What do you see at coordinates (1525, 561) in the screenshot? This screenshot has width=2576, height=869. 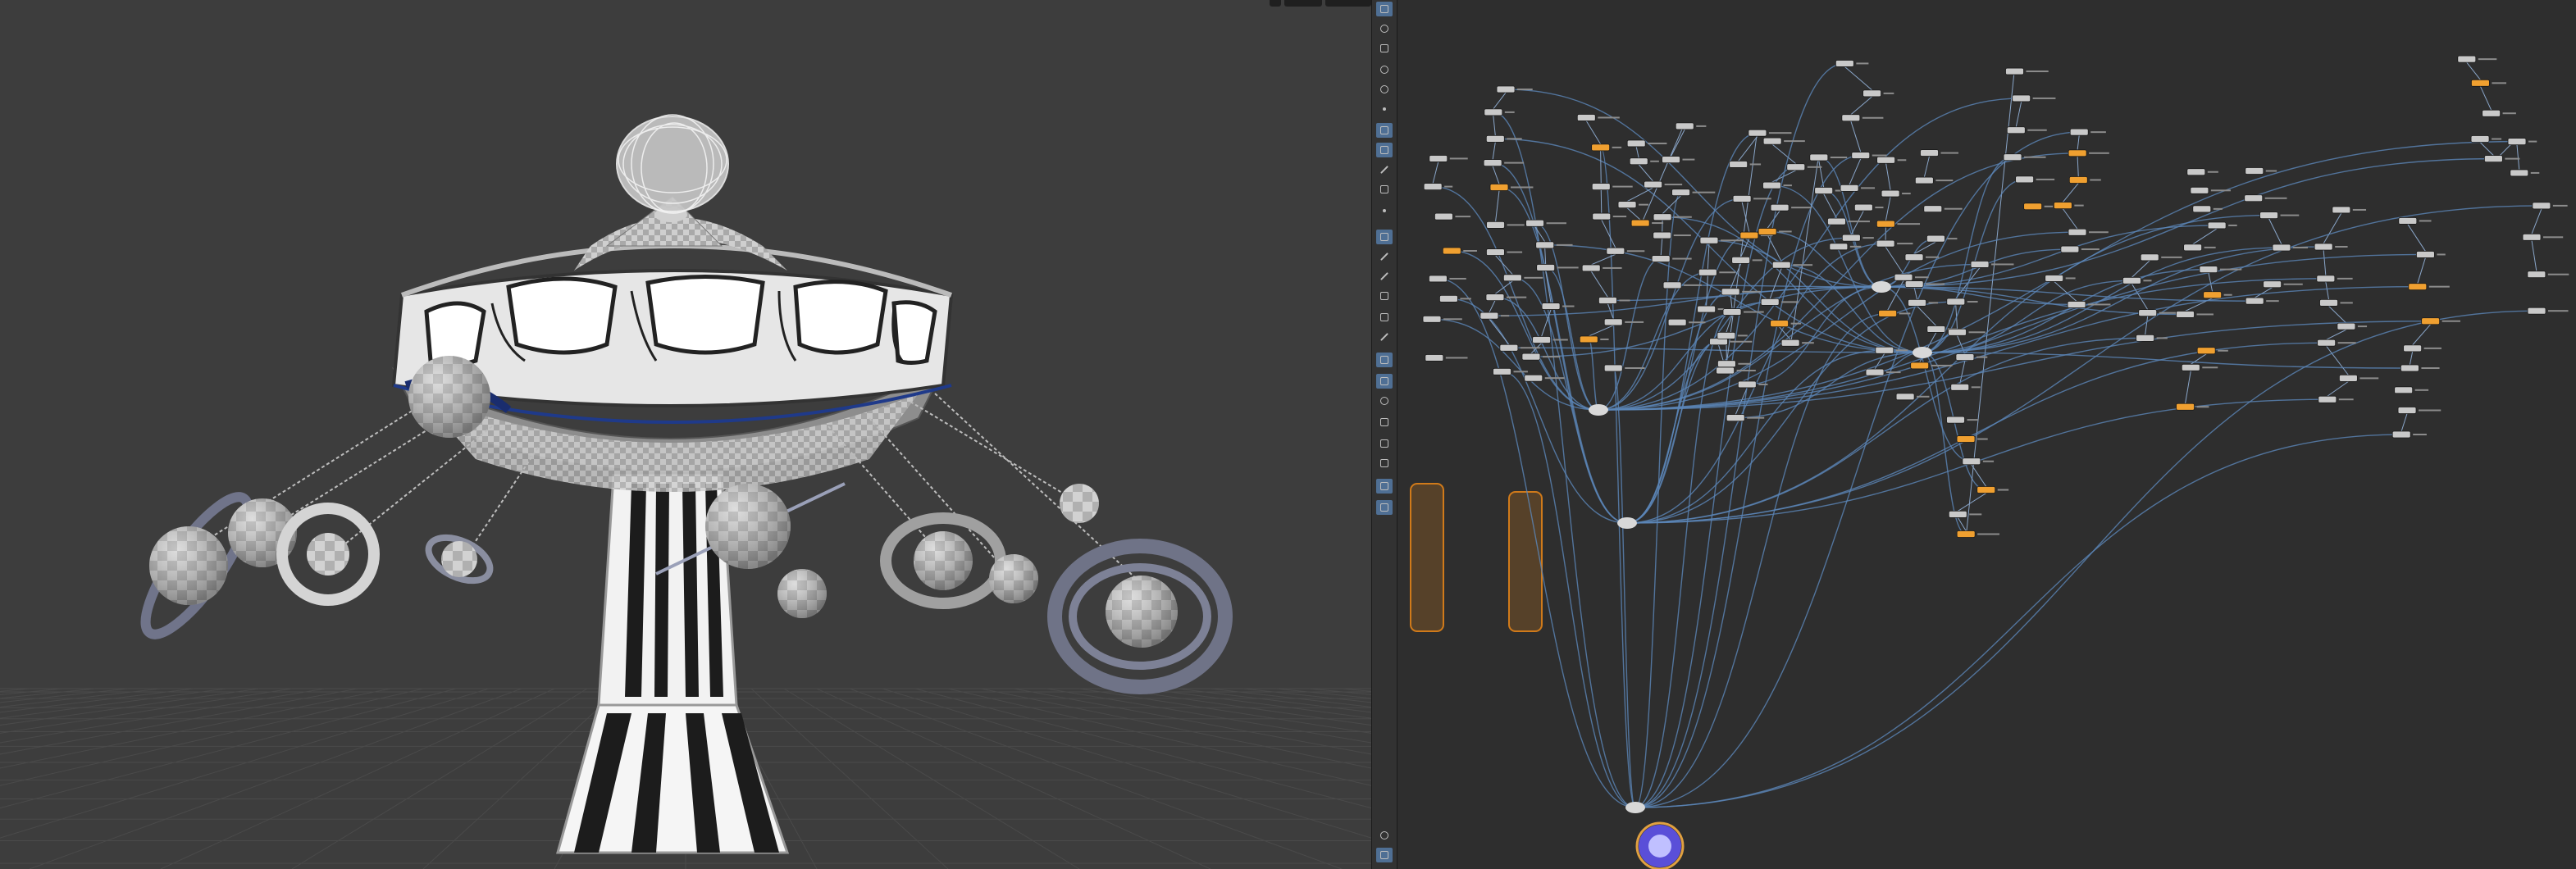 I see `network-box` at bounding box center [1525, 561].